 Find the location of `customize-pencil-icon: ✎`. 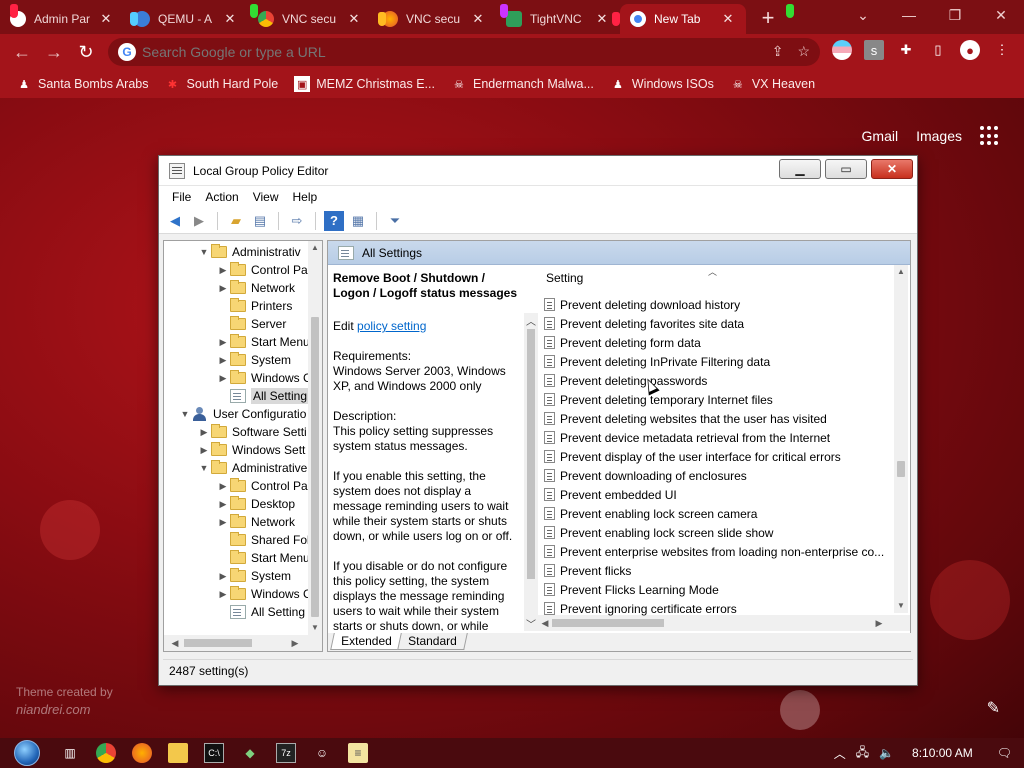

customize-pencil-icon: ✎ is located at coordinates (993, 708).